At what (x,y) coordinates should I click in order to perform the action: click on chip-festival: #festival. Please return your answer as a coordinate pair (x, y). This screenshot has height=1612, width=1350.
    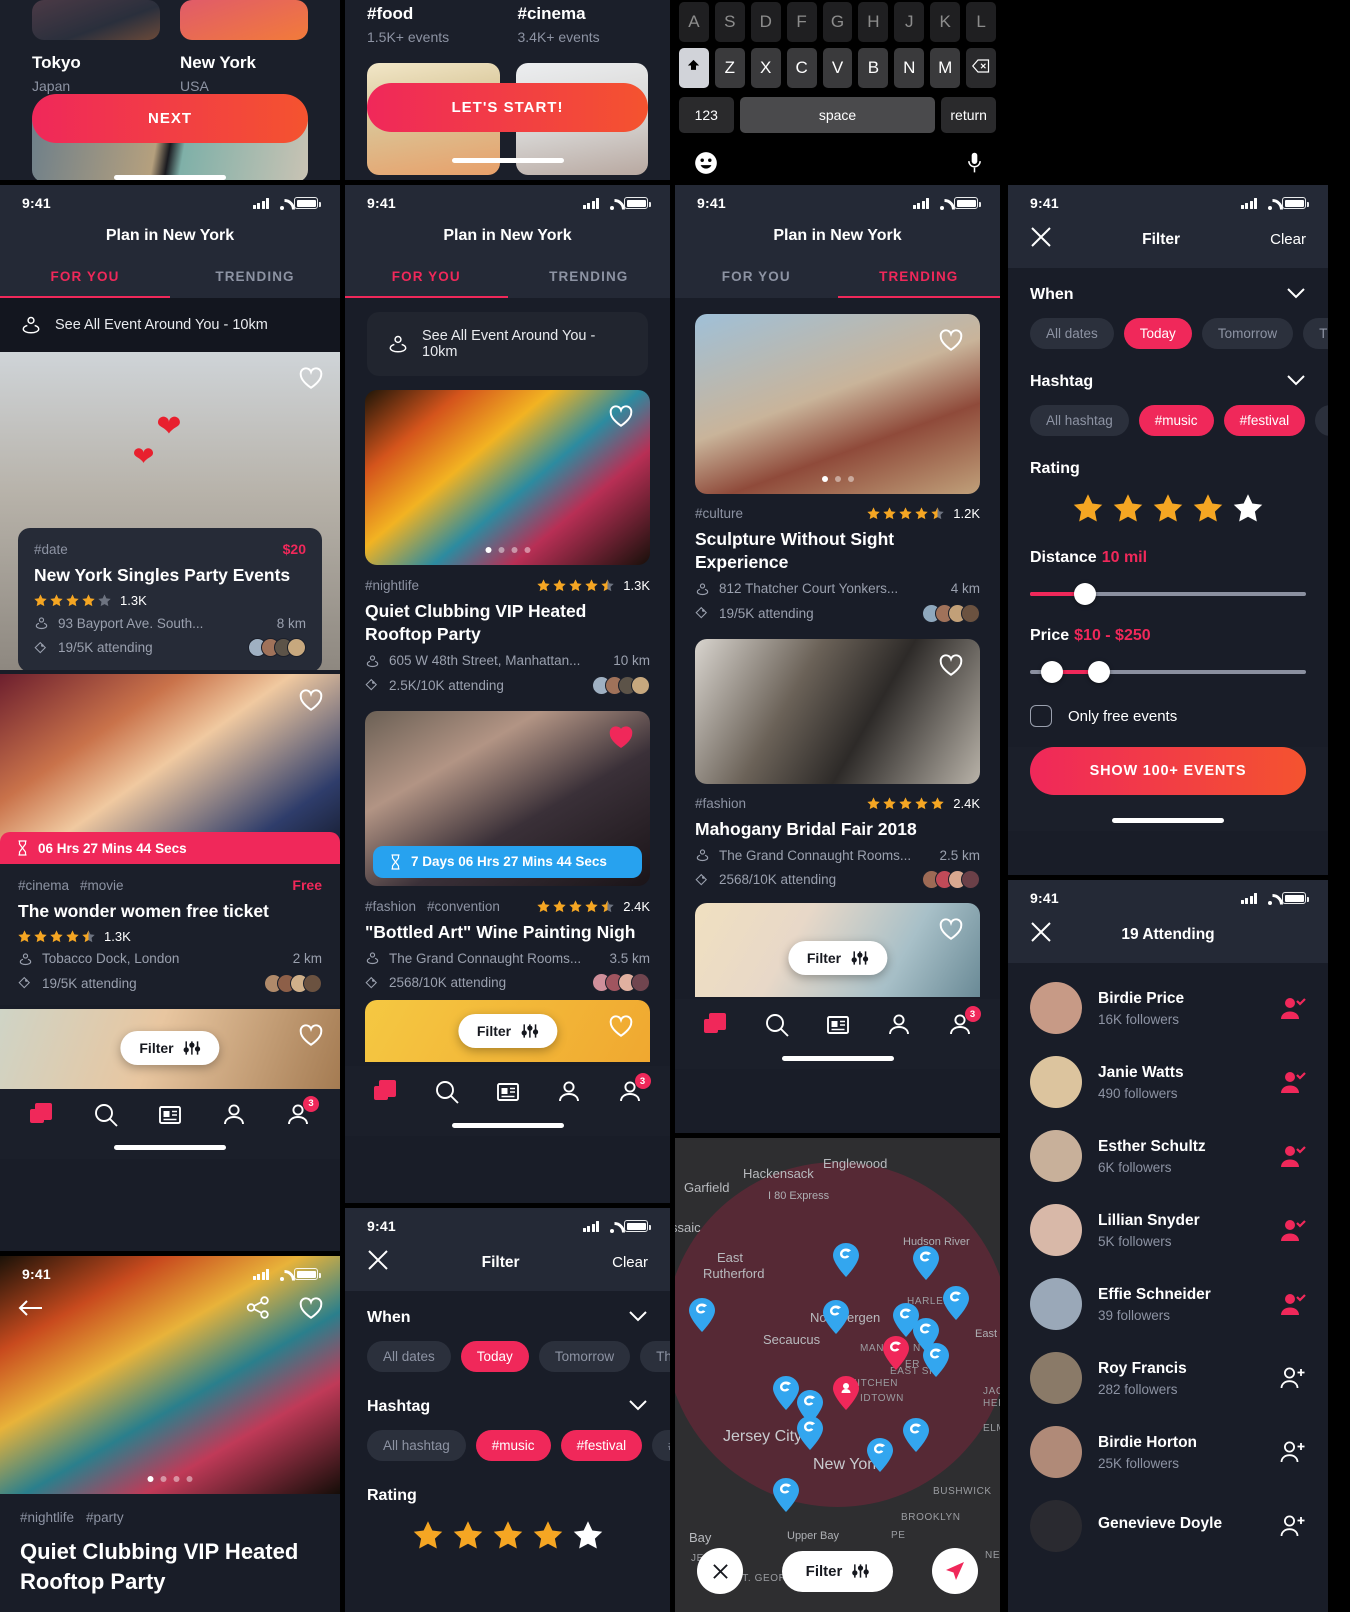
    Looking at the image, I should click on (601, 1445).